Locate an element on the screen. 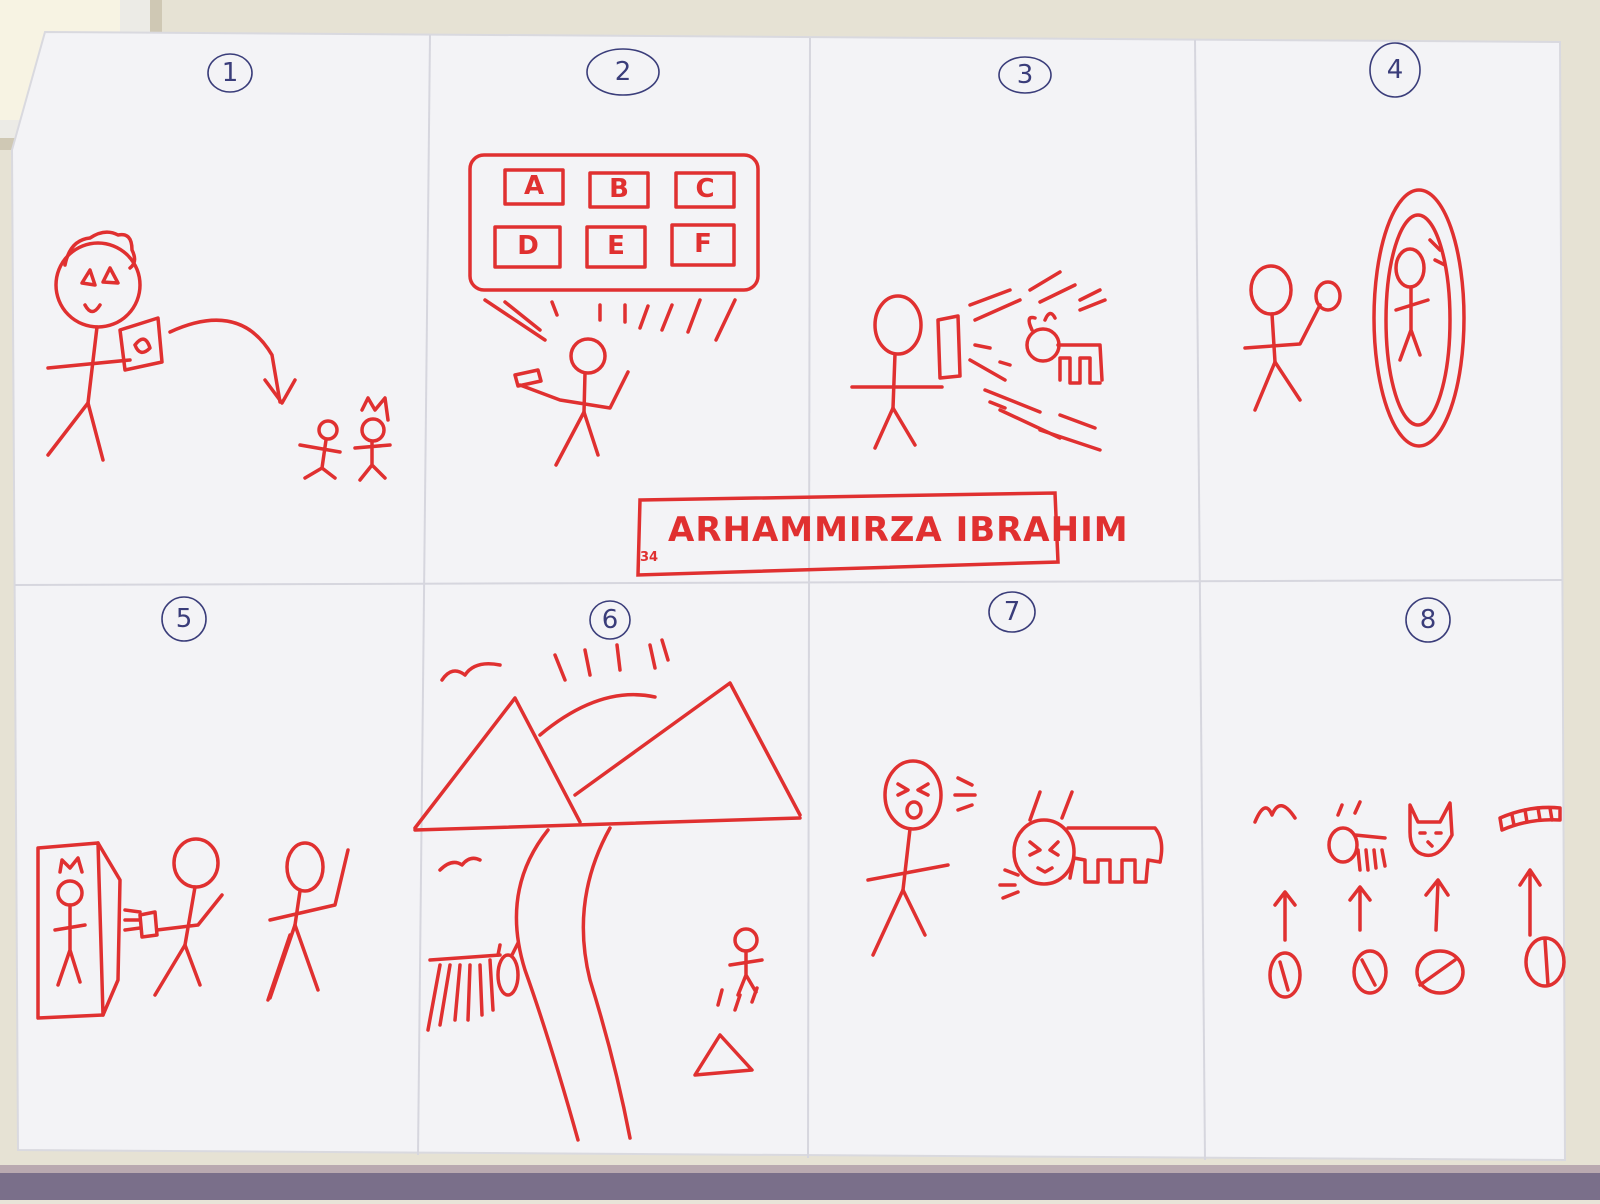 The height and width of the screenshot is (1204, 1600). name-box-small-text: 34 is located at coordinates (649, 557).